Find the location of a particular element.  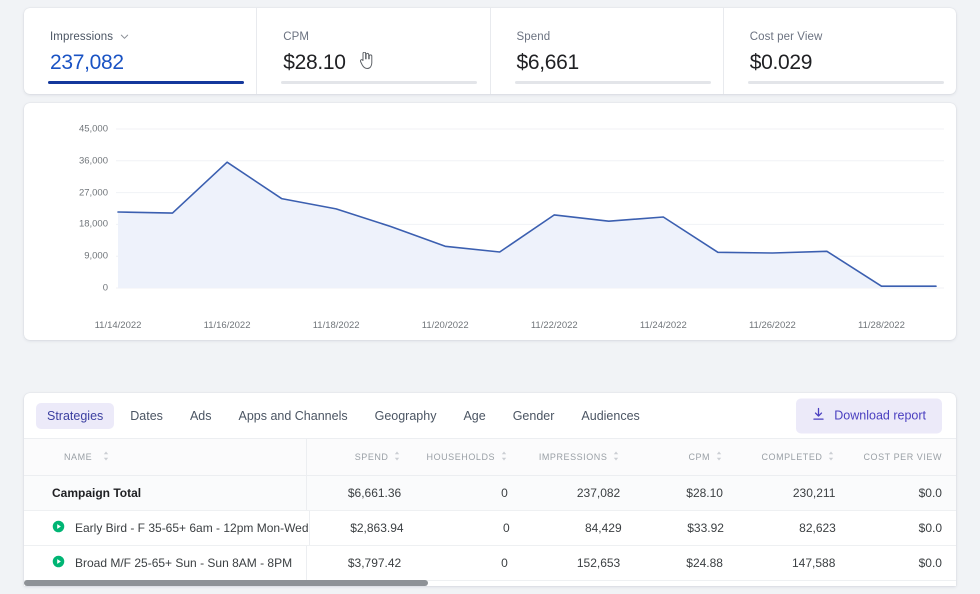

row-name-cell: Campaign Total is located at coordinates (165, 493).